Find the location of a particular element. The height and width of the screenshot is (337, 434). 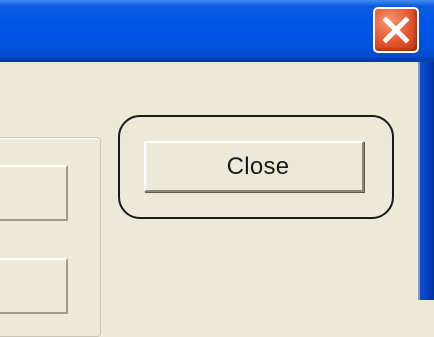

window-frame-right is located at coordinates (427, 181).